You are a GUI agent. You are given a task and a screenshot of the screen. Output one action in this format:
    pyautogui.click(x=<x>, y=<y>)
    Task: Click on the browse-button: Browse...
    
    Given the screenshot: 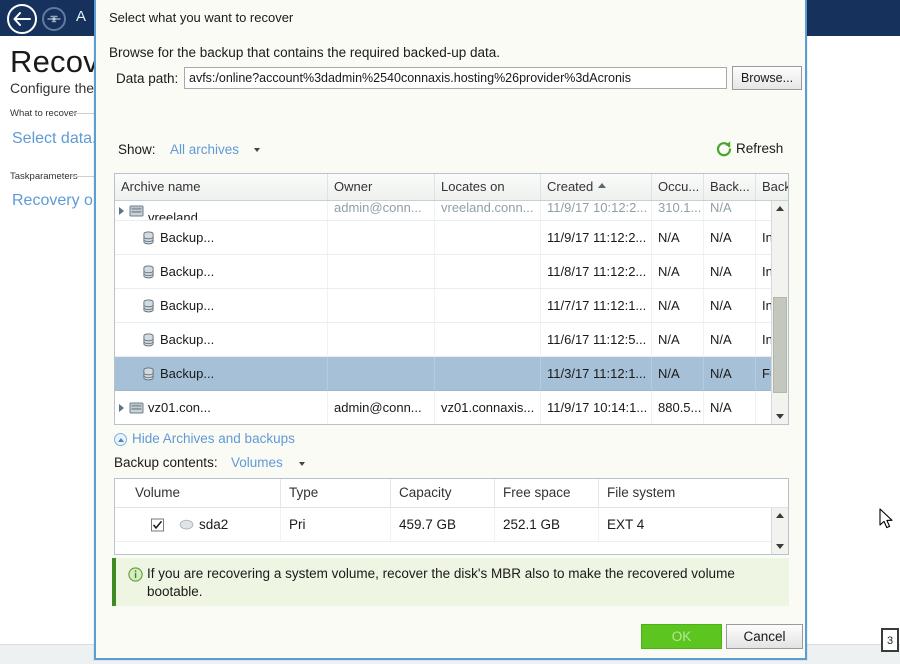 What is the action you would take?
    pyautogui.click(x=767, y=78)
    